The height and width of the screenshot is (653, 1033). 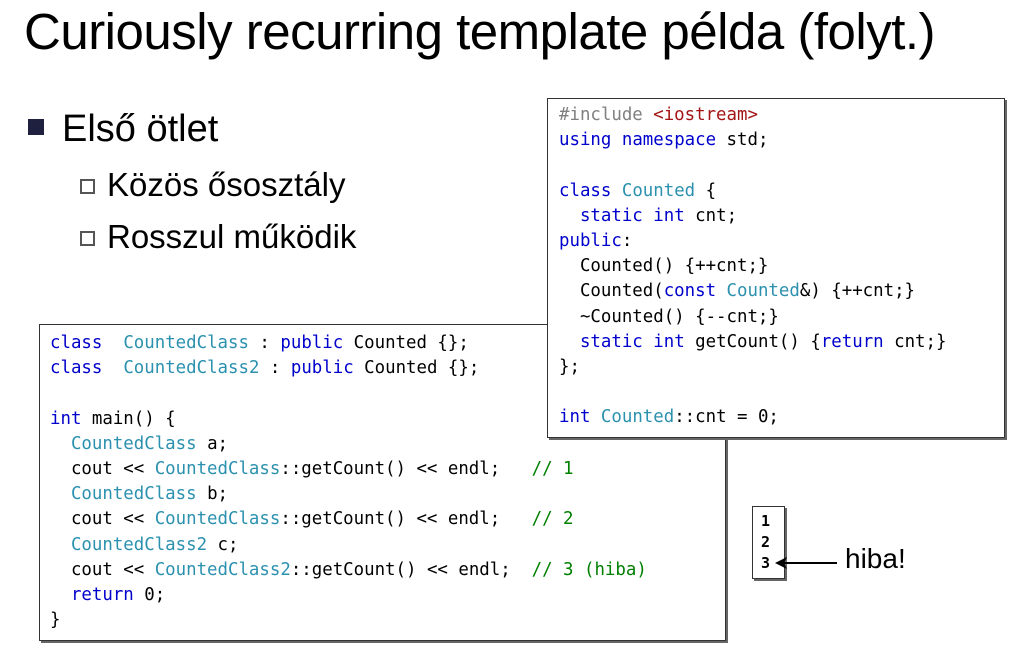 I want to click on code-token: std;, so click(x=742, y=140).